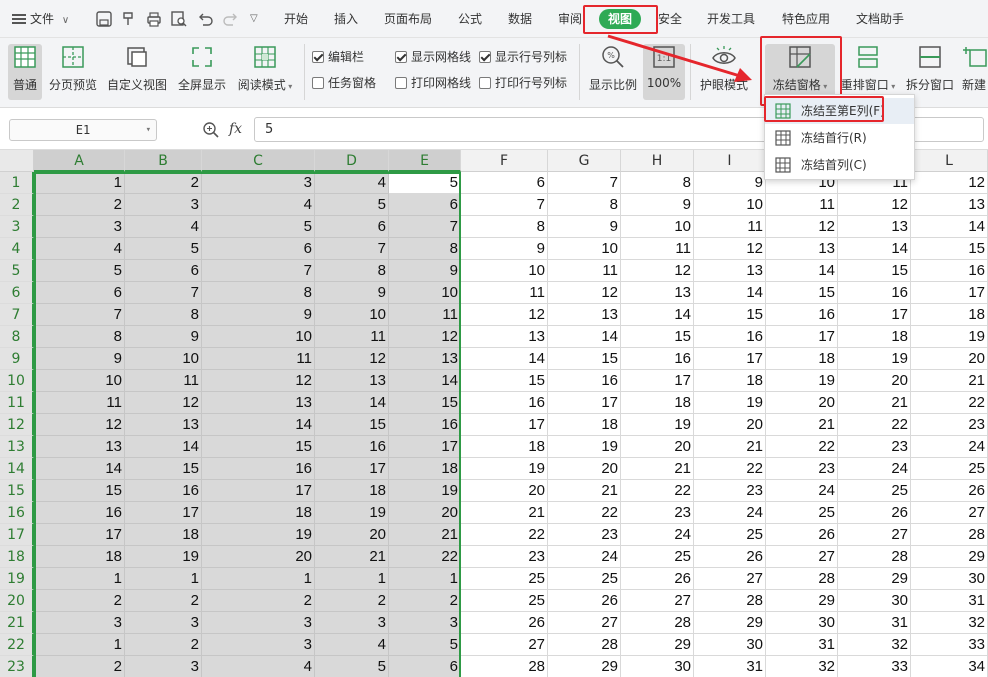 The height and width of the screenshot is (677, 988). Describe the element at coordinates (258, 666) in the screenshot. I see `cell-c23: 4` at that location.